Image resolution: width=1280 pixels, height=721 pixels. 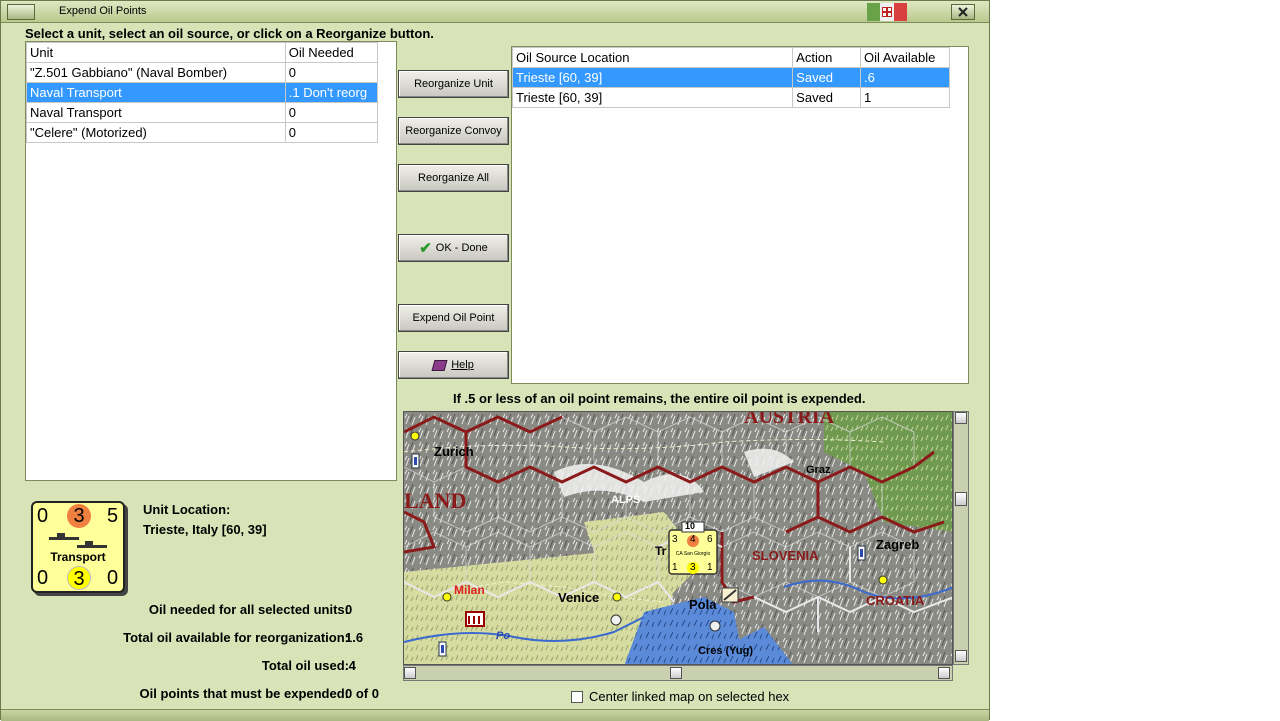 I want to click on window-title: Expend Oil Points, so click(x=103, y=11).